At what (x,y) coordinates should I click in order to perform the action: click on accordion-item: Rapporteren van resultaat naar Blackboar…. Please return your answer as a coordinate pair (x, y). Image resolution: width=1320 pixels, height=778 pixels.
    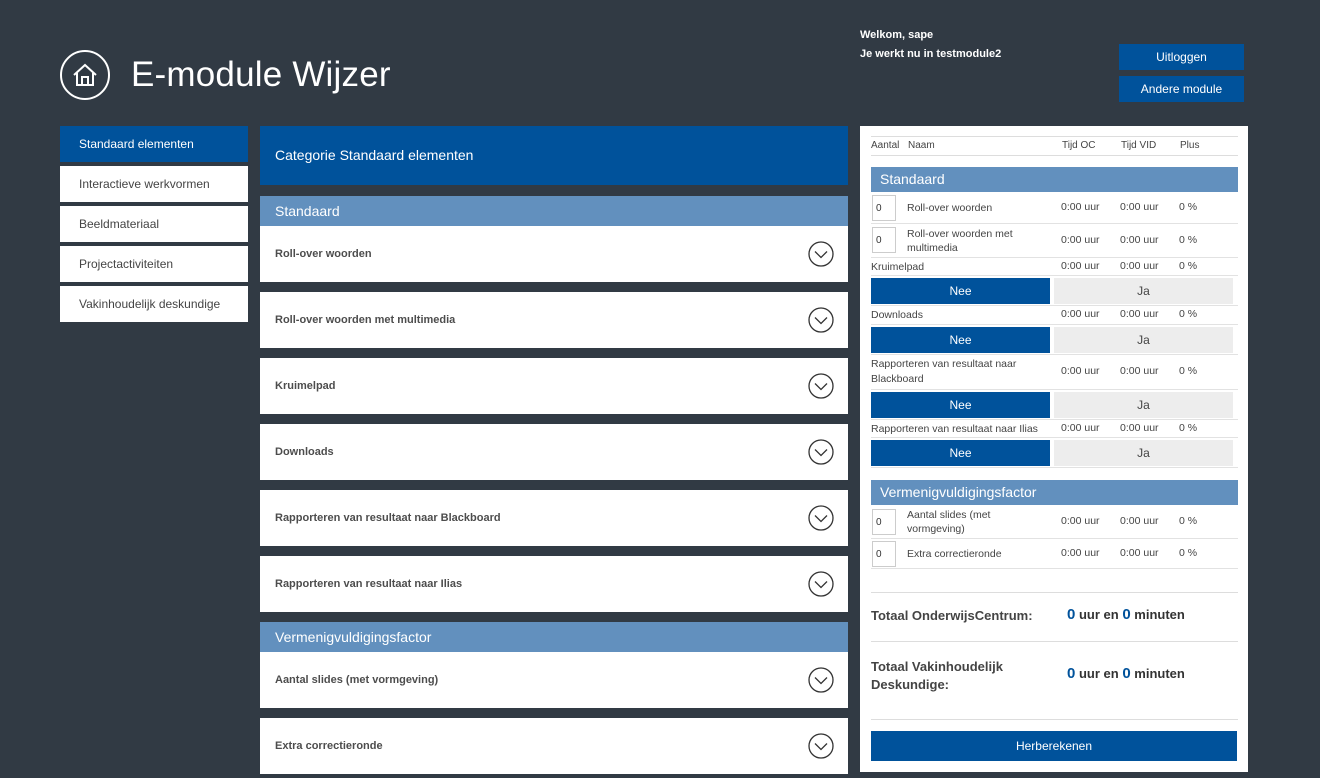
    Looking at the image, I should click on (554, 518).